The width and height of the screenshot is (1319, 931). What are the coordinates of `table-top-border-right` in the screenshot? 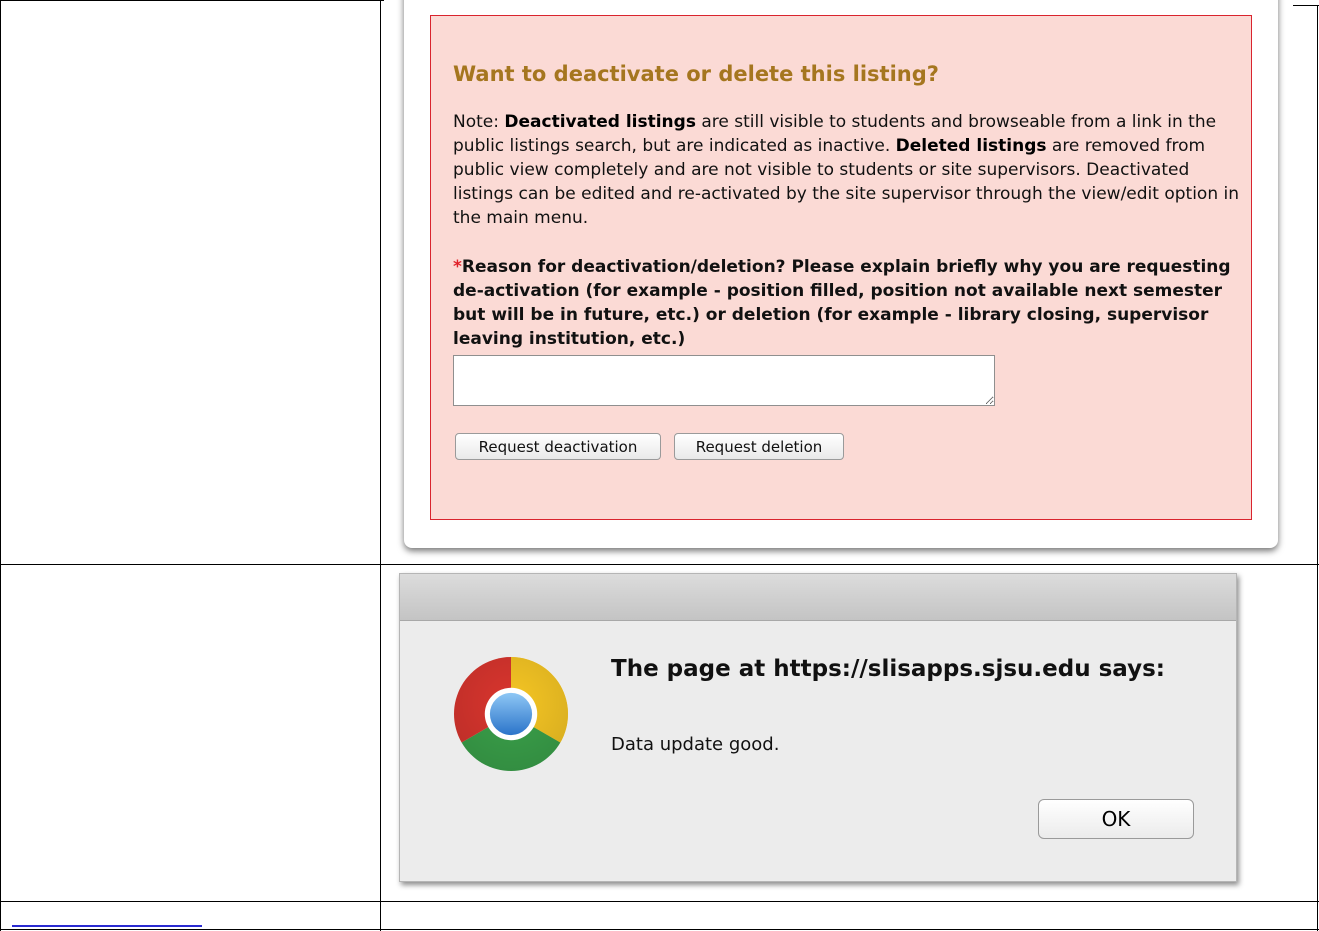 It's located at (1306, 5).